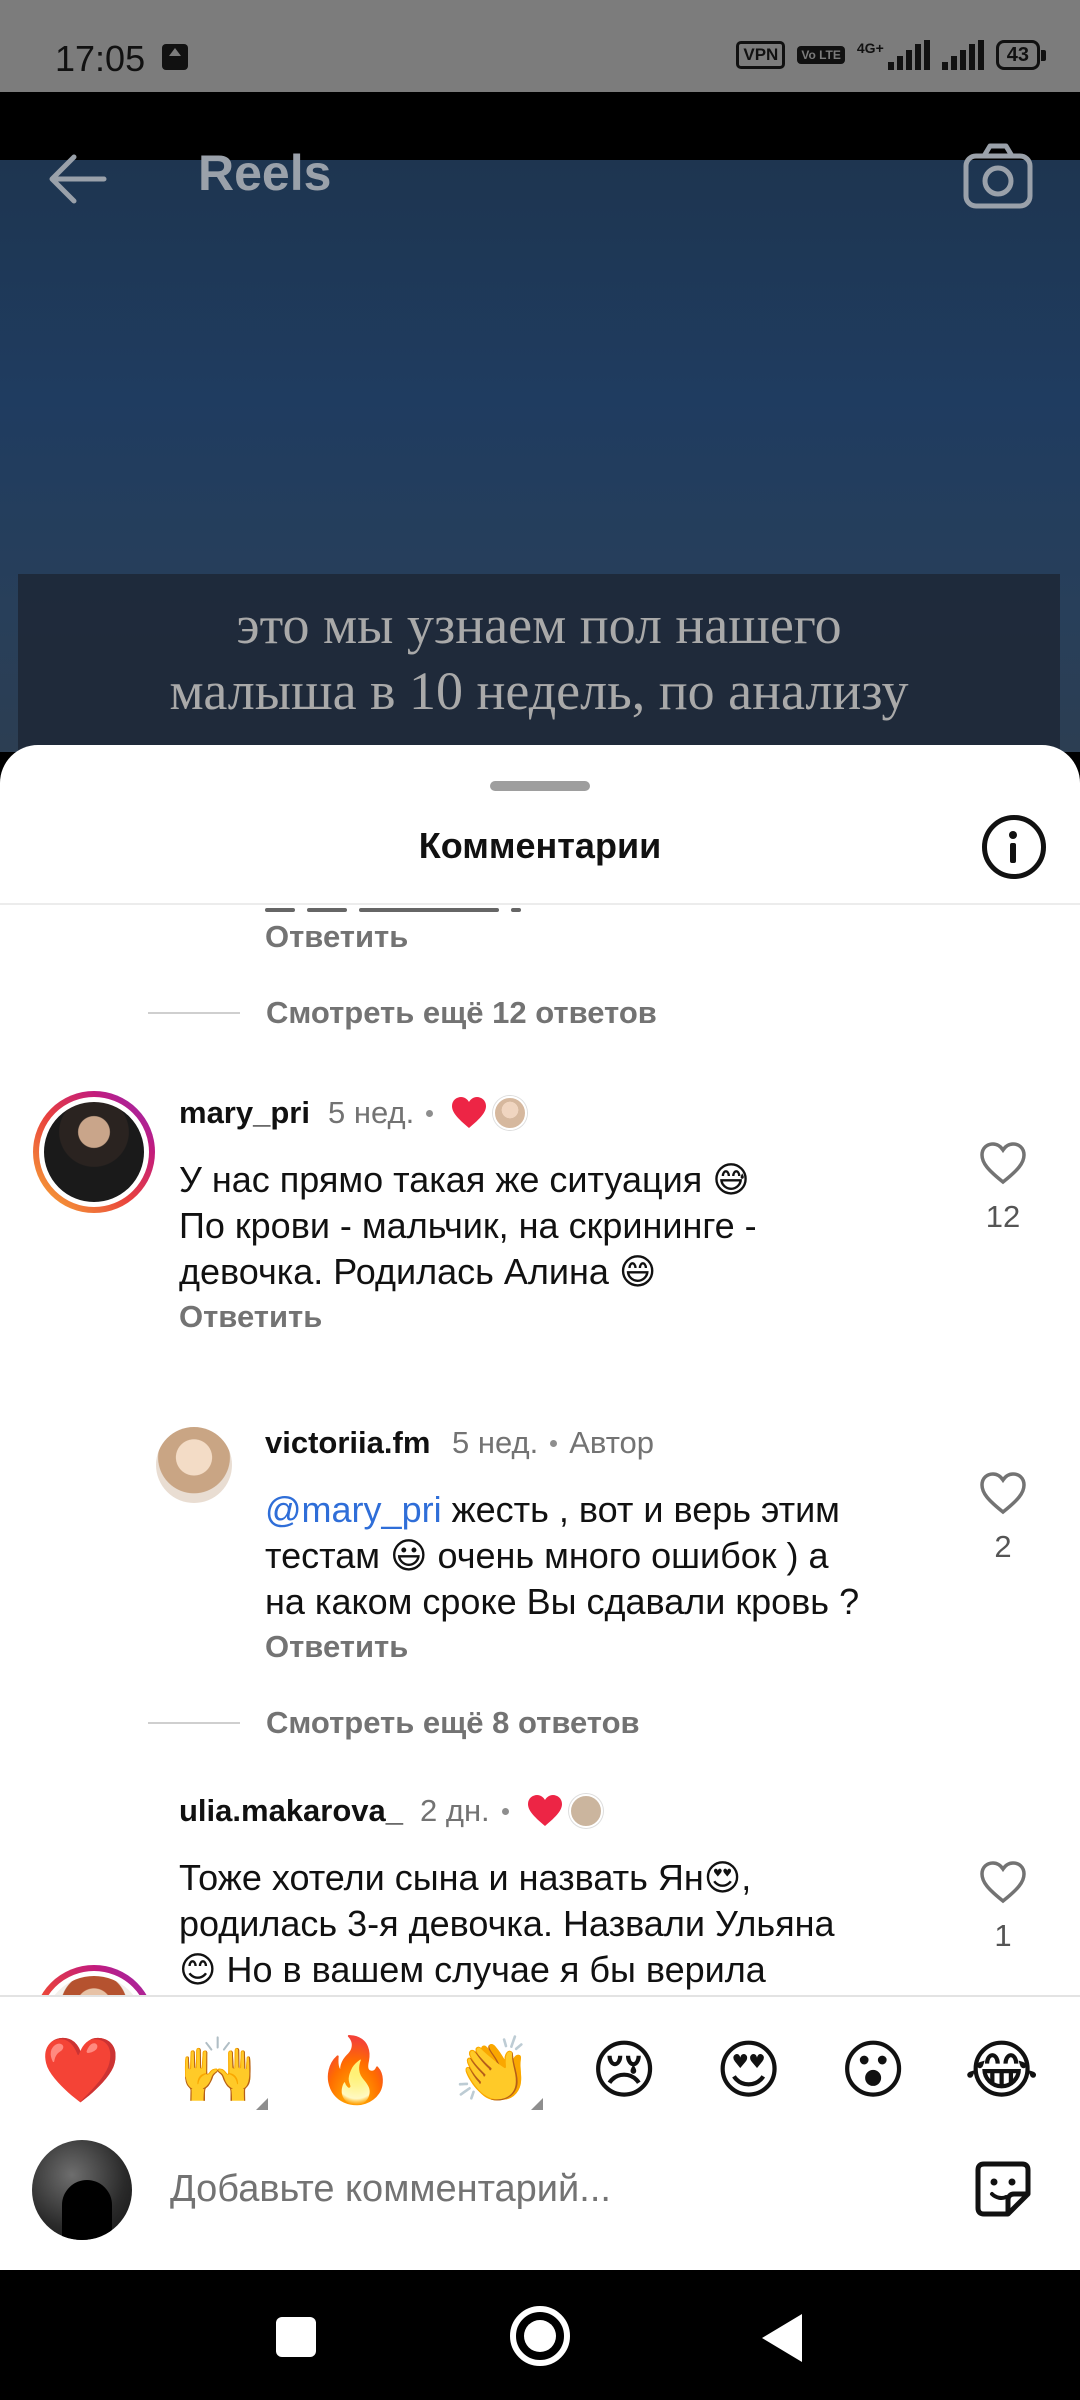 The height and width of the screenshot is (2400, 1080). What do you see at coordinates (540, 46) in the screenshot?
I see `status-bar: 17:05 VPN Vo LTE 4G+ 43` at bounding box center [540, 46].